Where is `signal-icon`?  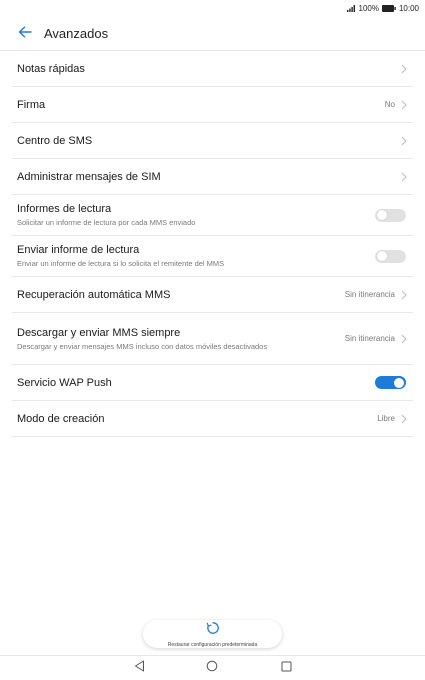 signal-icon is located at coordinates (351, 8).